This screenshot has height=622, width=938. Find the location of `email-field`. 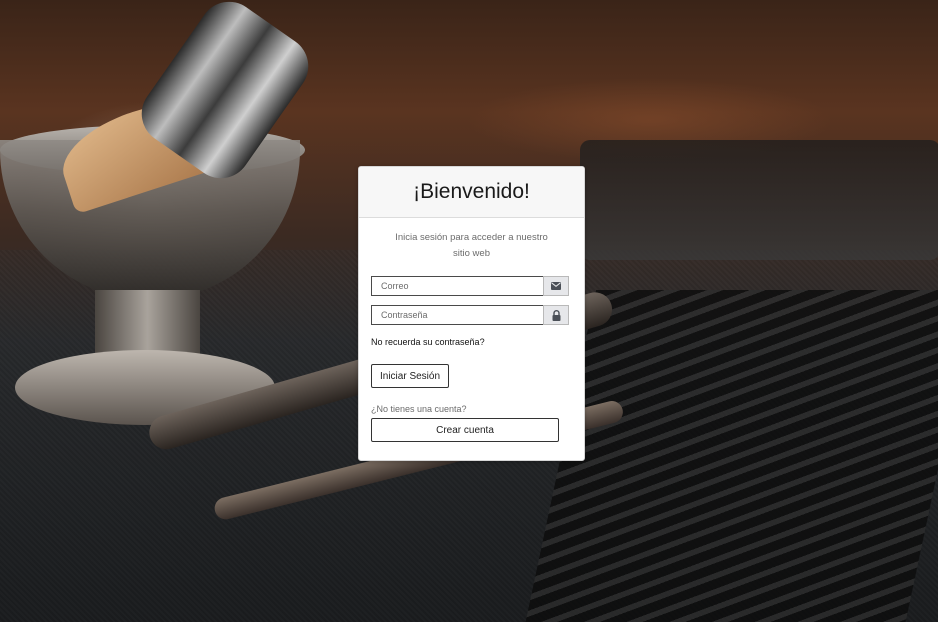

email-field is located at coordinates (457, 286).